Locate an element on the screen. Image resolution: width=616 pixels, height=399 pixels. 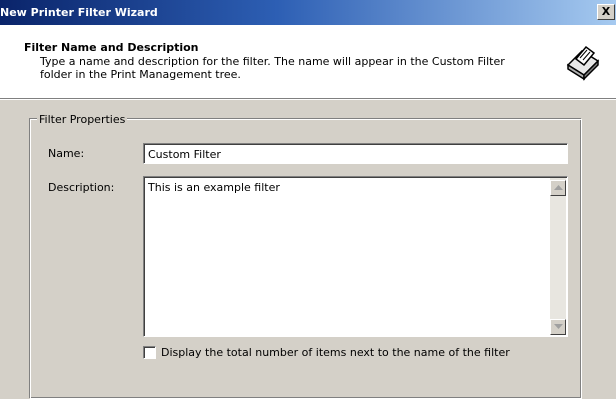
description-label: Description: is located at coordinates (81, 187).